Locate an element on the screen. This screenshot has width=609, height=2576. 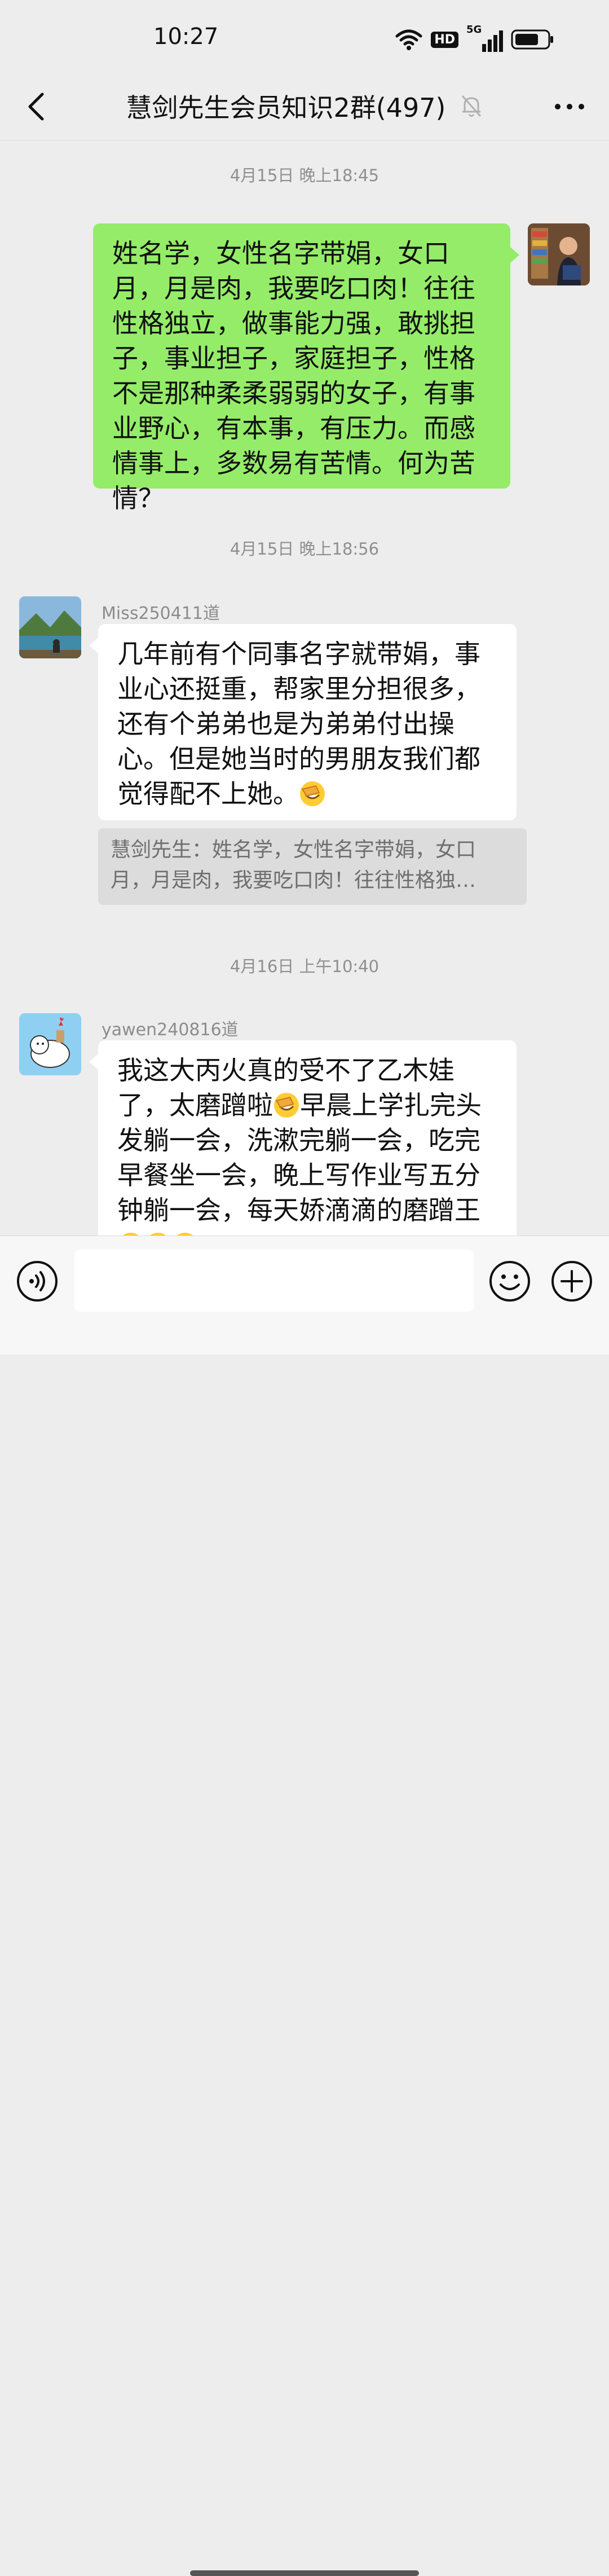
timestamp: 4月16日 上午10:40 is located at coordinates (304, 966).